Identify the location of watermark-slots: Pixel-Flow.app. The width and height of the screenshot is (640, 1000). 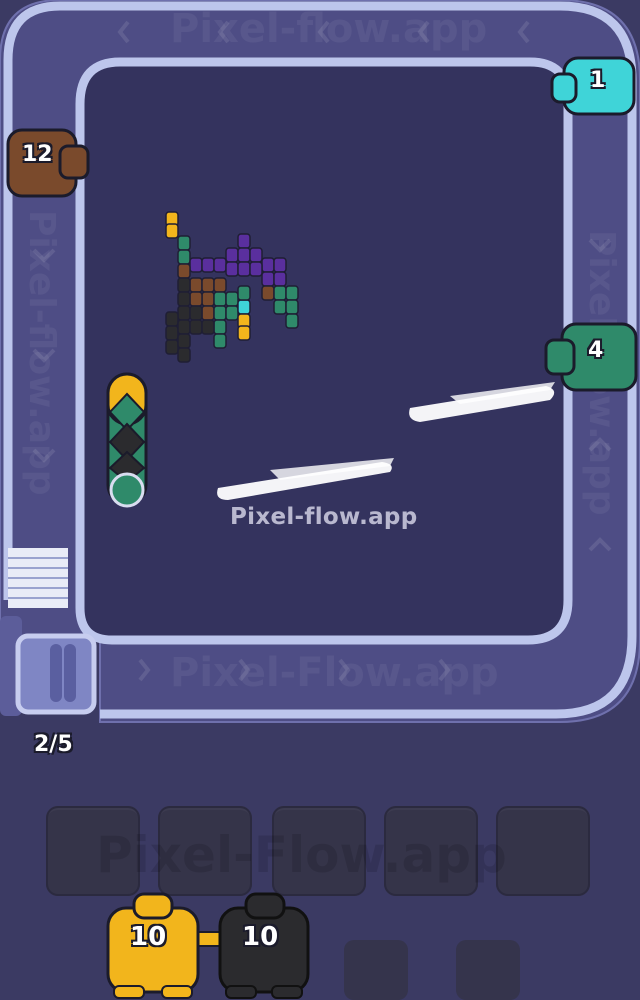
(301, 855).